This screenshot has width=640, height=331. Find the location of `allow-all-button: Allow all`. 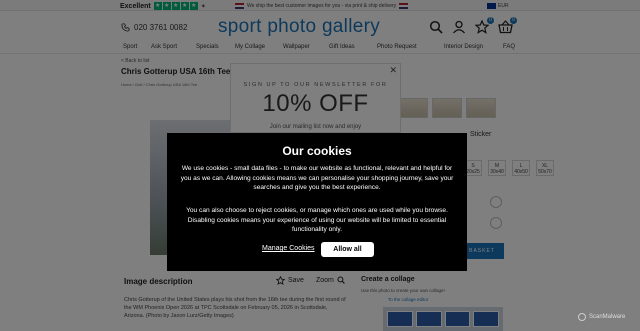

allow-all-button: Allow all is located at coordinates (347, 249).